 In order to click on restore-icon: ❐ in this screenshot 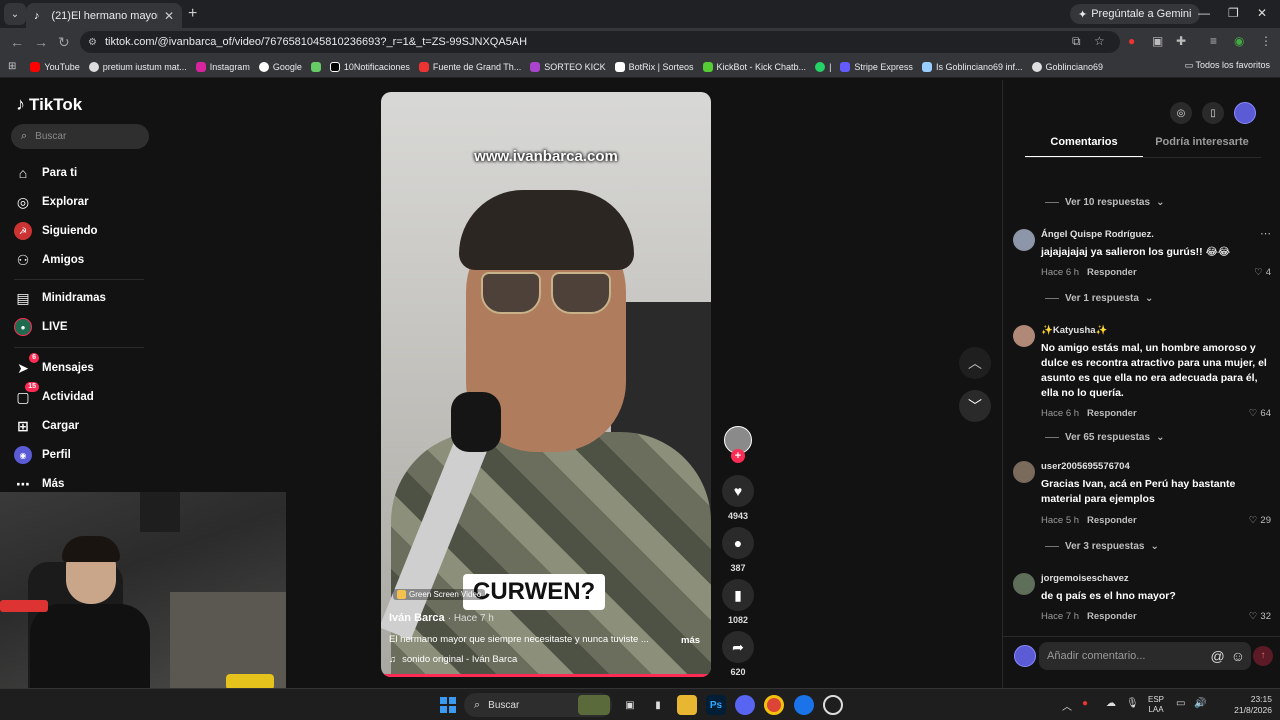, I will do `click(1233, 13)`.